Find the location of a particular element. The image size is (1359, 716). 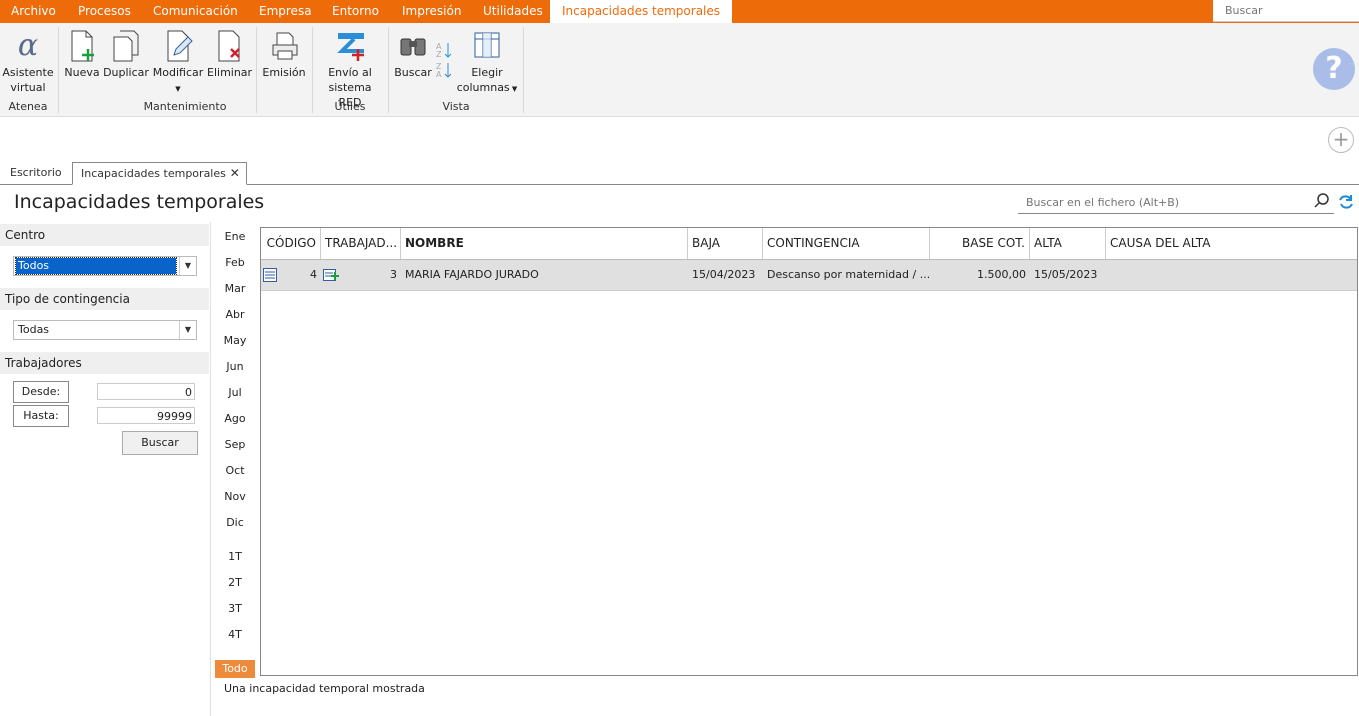

add-tab-icon: + is located at coordinates (1341, 140).